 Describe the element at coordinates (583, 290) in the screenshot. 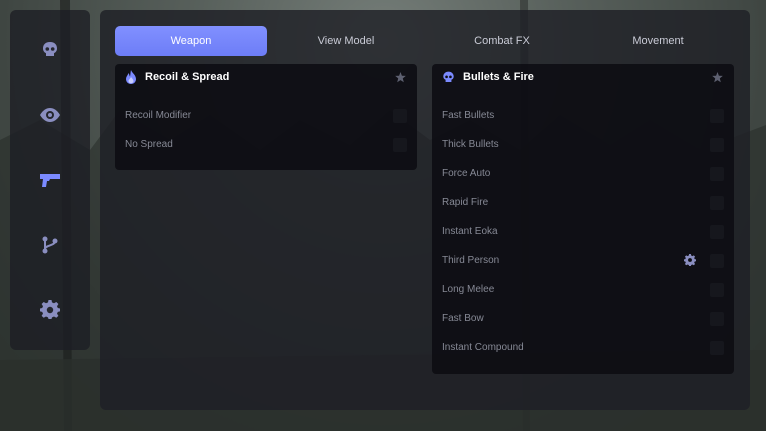

I see `option-row-long-melee: Long Melee` at that location.